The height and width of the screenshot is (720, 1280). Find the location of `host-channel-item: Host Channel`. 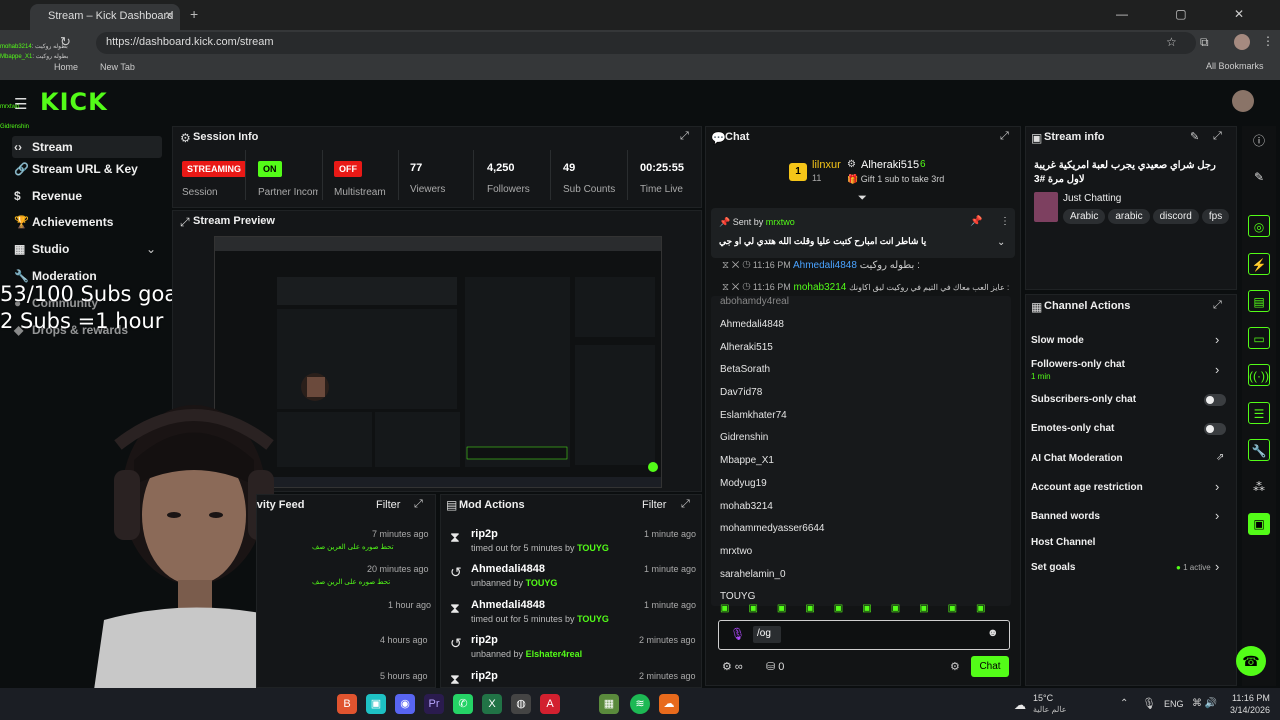

host-channel-item: Host Channel is located at coordinates (1063, 542).